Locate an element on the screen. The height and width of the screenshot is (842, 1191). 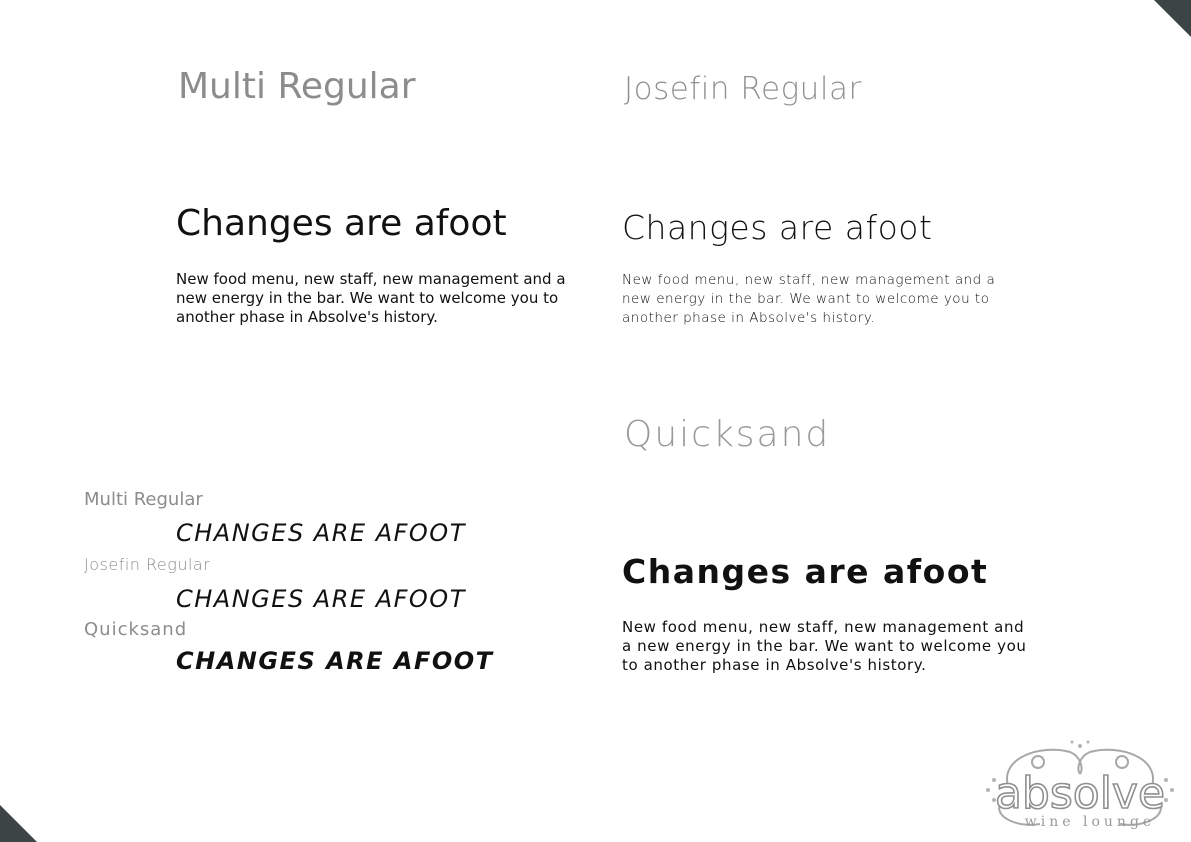
font-name-josefin: Josefin Regular is located at coordinates (743, 89).